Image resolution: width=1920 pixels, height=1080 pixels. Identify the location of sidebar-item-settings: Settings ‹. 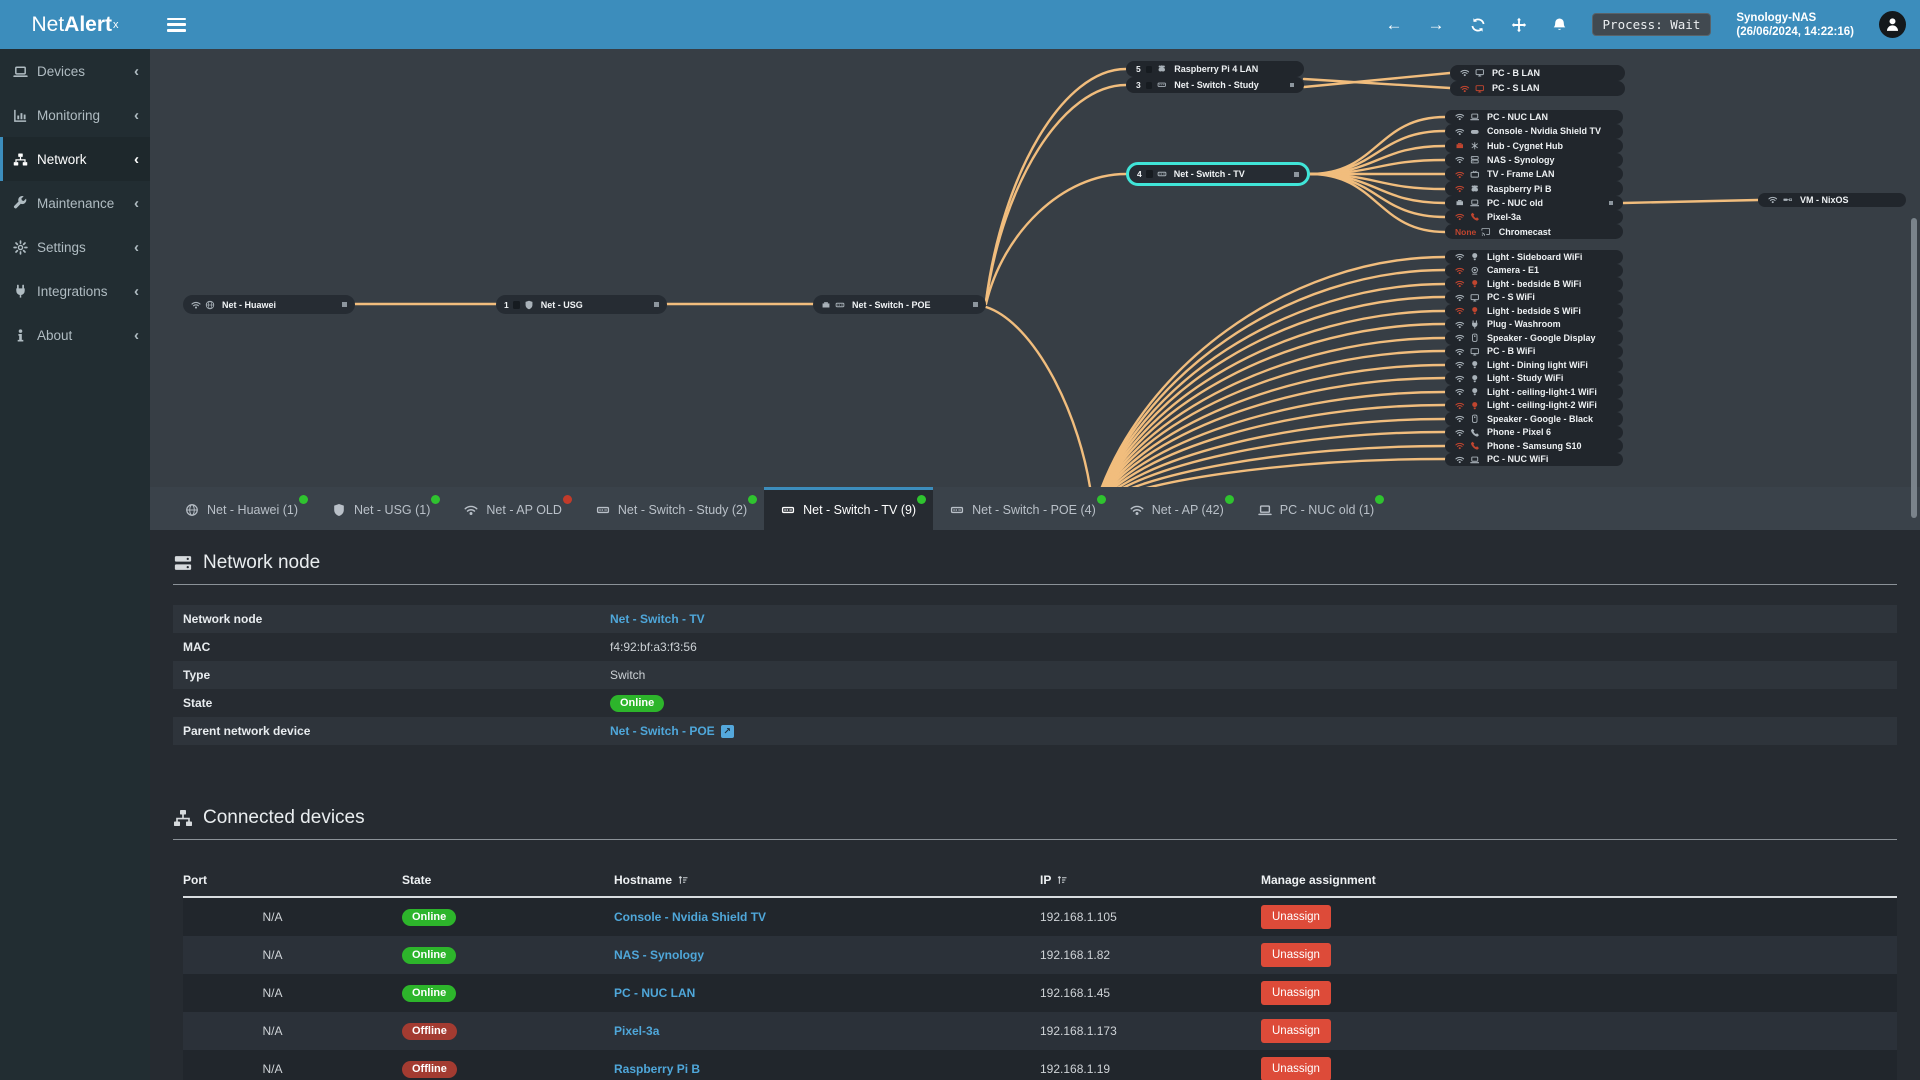
(75, 247).